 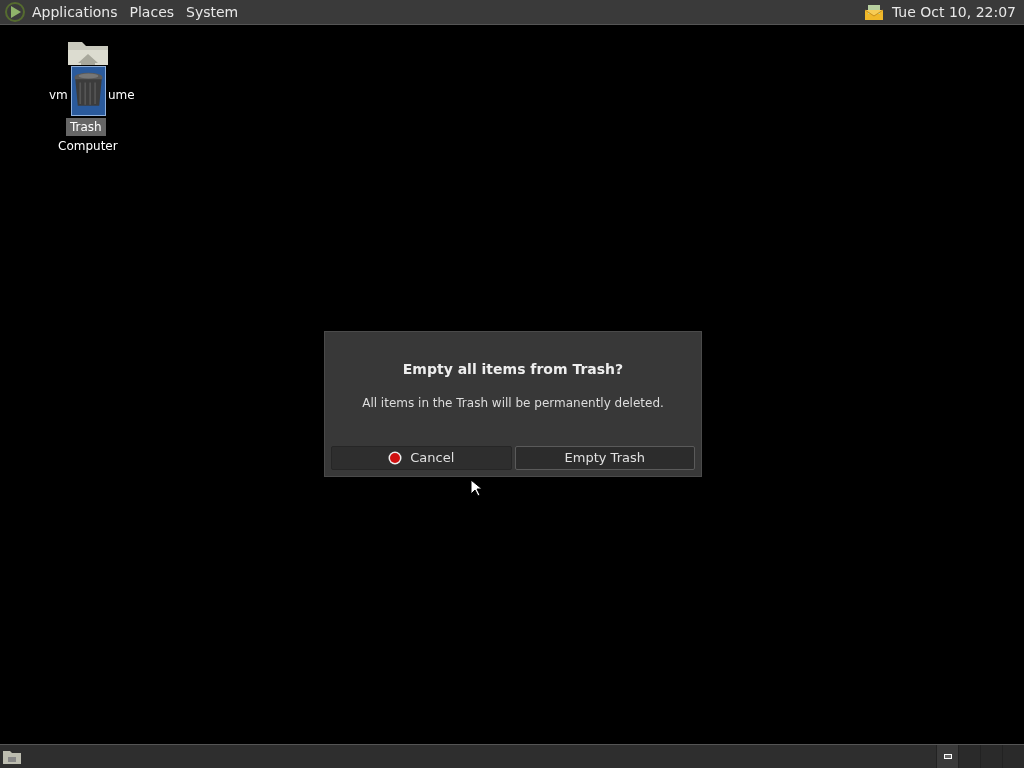 I want to click on workspace, so click(x=947, y=756).